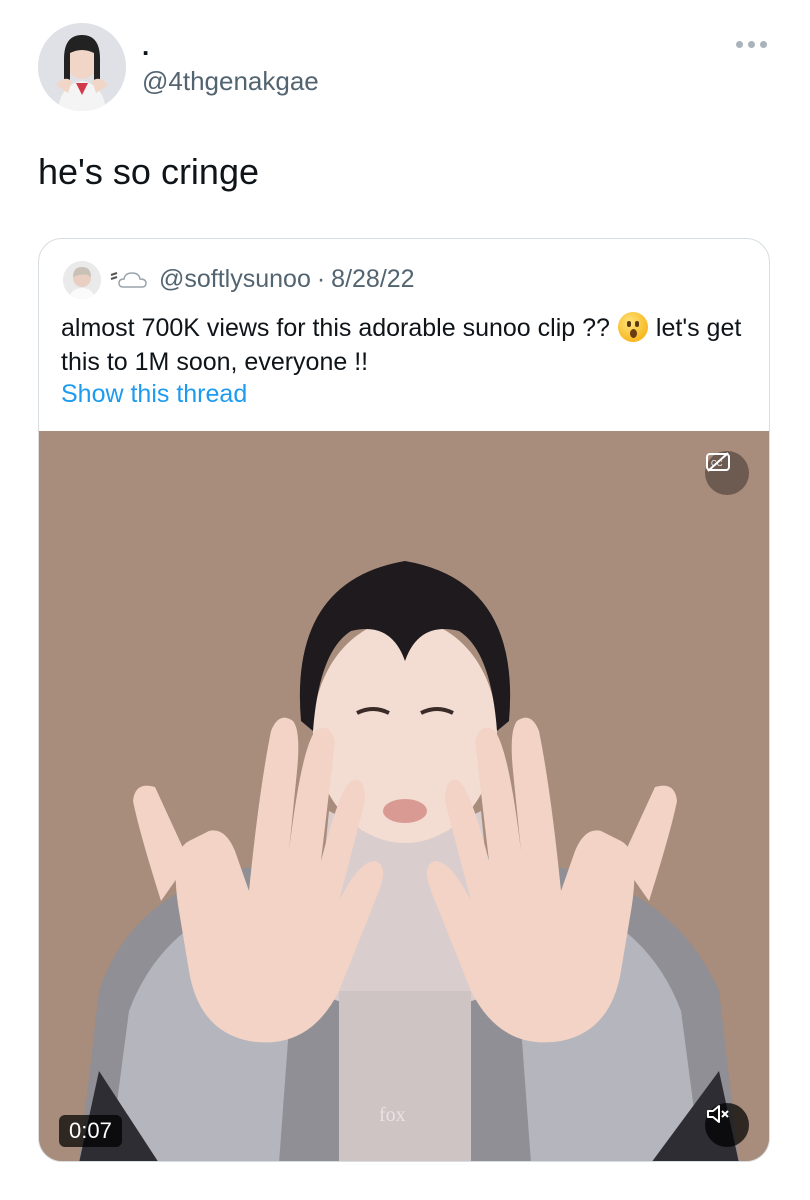  What do you see at coordinates (82, 280) in the screenshot?
I see `quoted-author-avatar` at bounding box center [82, 280].